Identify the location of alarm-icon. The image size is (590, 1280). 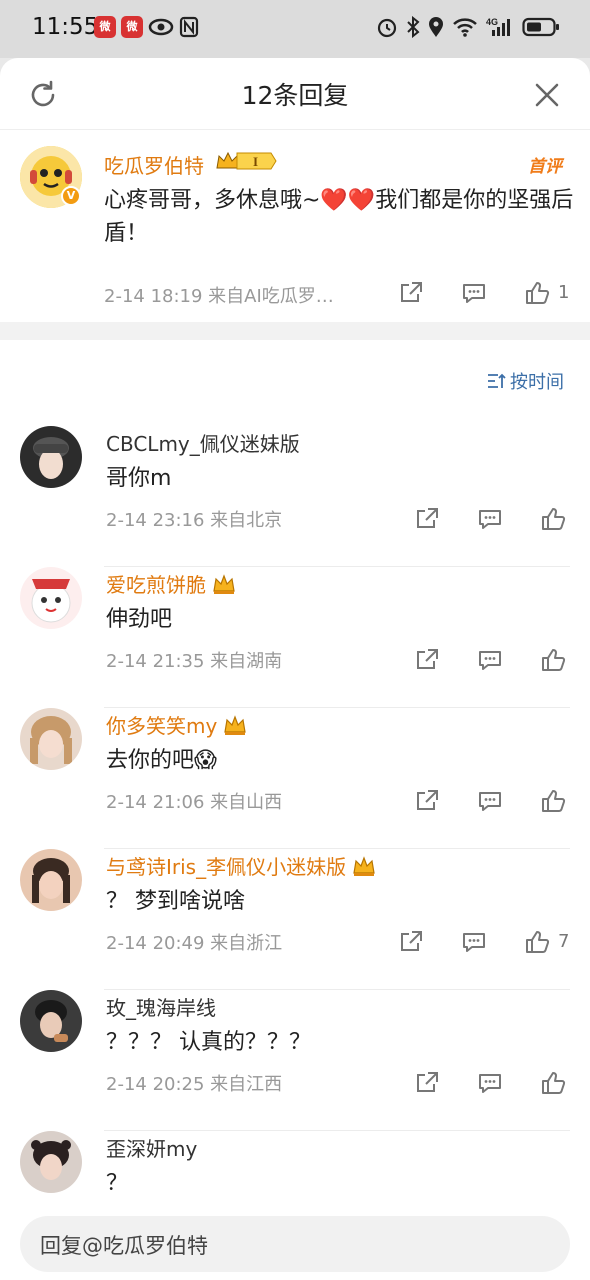
(387, 28).